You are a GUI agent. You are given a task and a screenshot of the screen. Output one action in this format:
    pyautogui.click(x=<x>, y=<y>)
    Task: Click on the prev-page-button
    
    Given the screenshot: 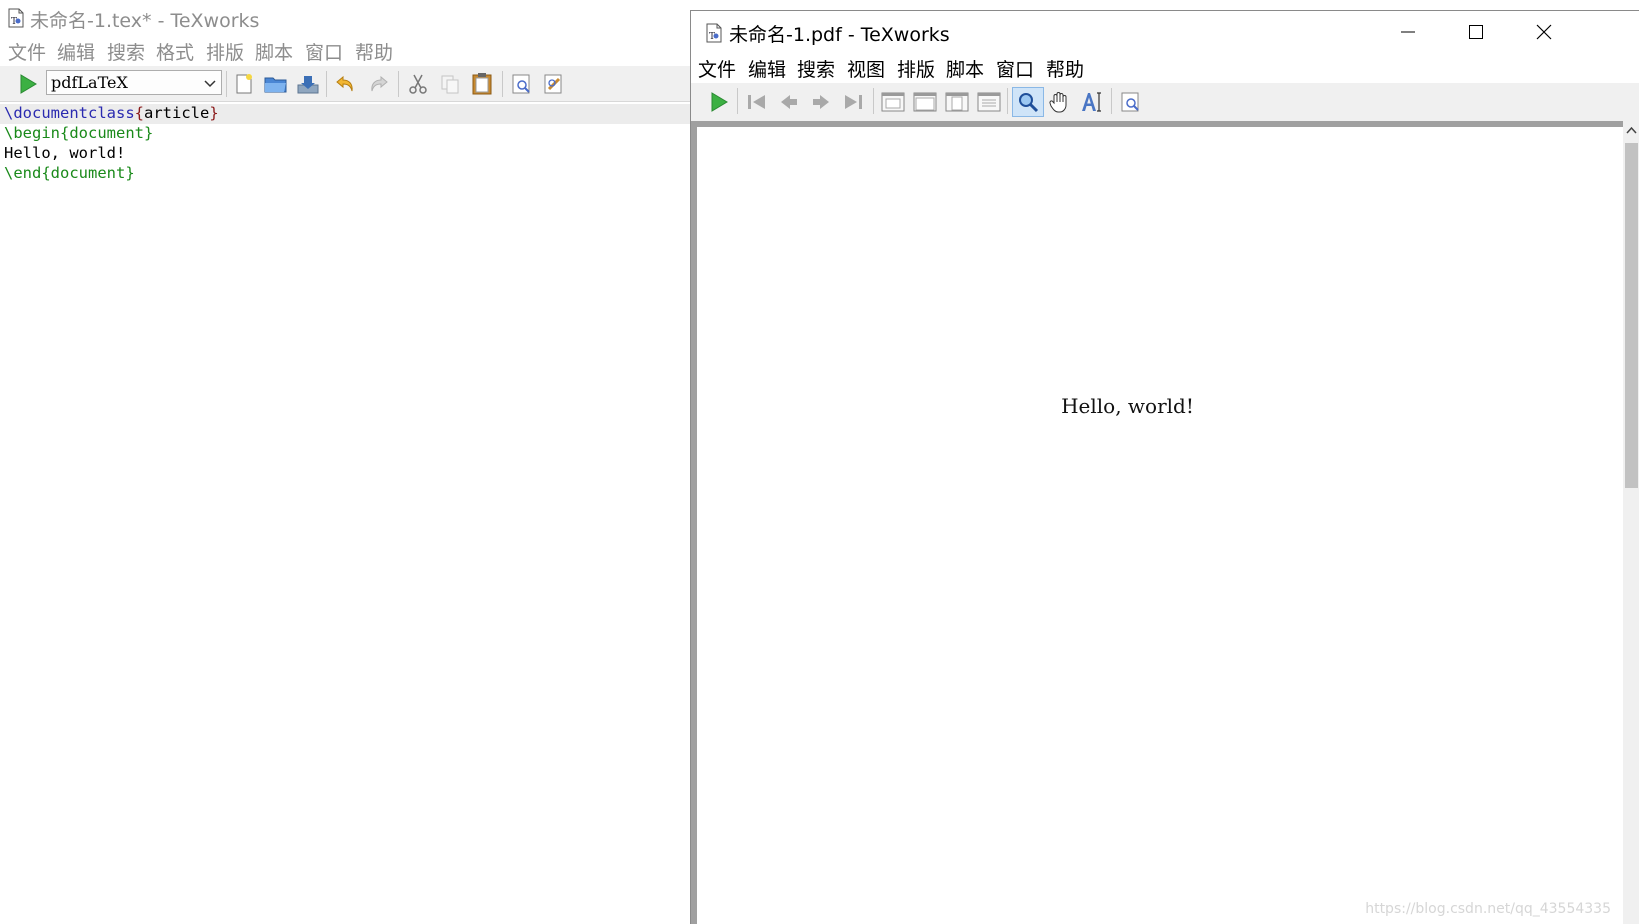 What is the action you would take?
    pyautogui.click(x=789, y=102)
    